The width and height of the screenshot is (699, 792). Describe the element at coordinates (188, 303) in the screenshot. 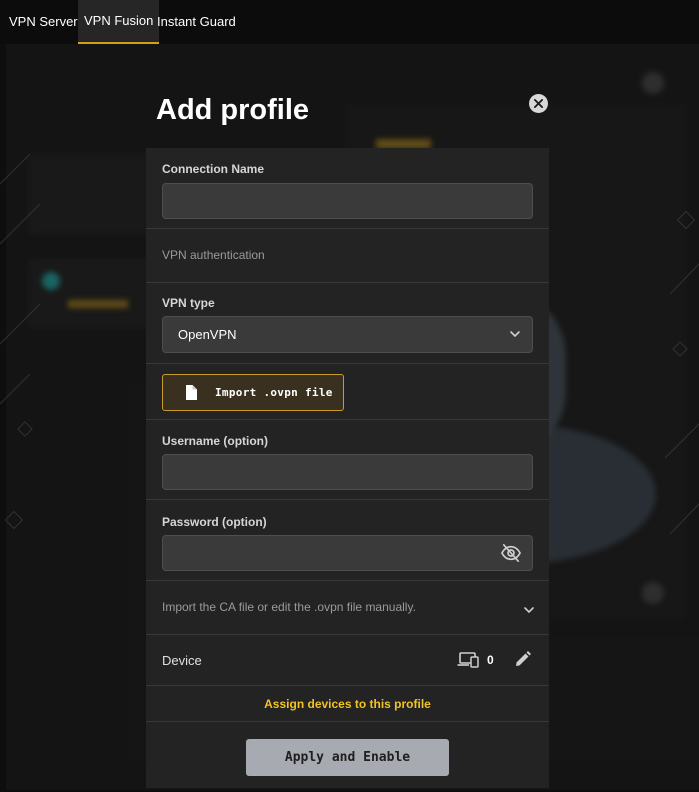

I see `vpn-type-label: VPN type` at that location.